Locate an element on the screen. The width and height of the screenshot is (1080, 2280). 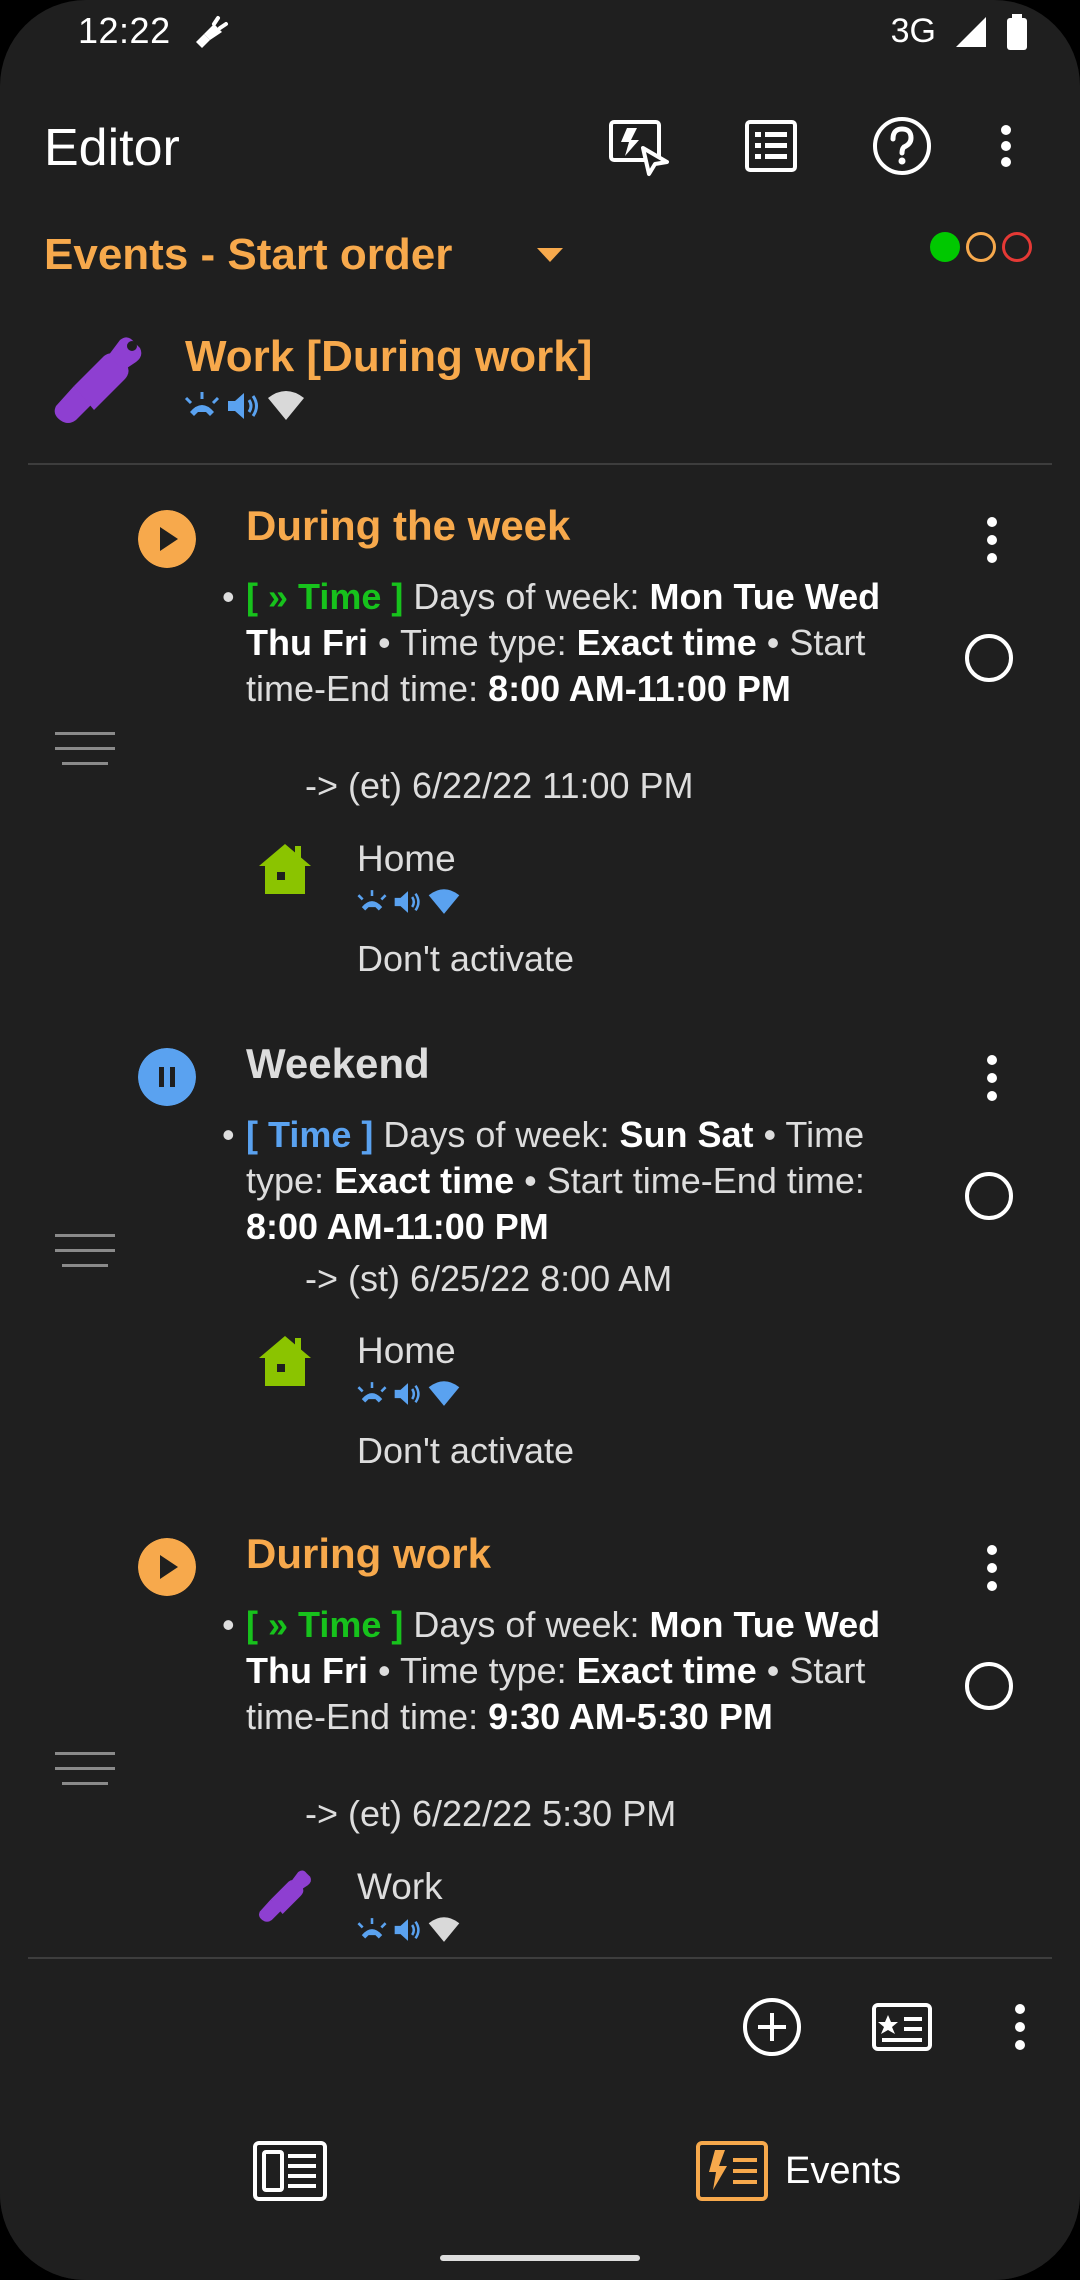
pause-icon is located at coordinates (167, 1077).